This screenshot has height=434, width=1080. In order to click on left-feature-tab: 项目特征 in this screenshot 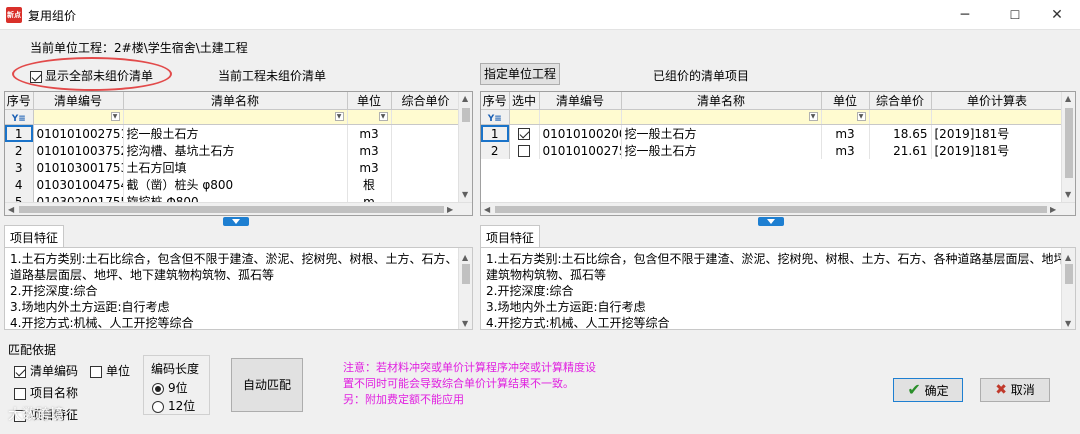, I will do `click(34, 236)`.